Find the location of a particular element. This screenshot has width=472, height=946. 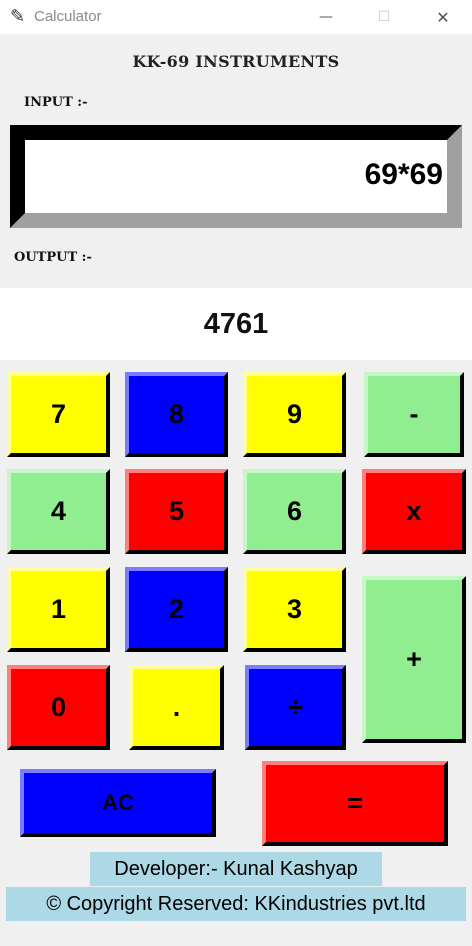

key-5-button: 5 is located at coordinates (176, 511).